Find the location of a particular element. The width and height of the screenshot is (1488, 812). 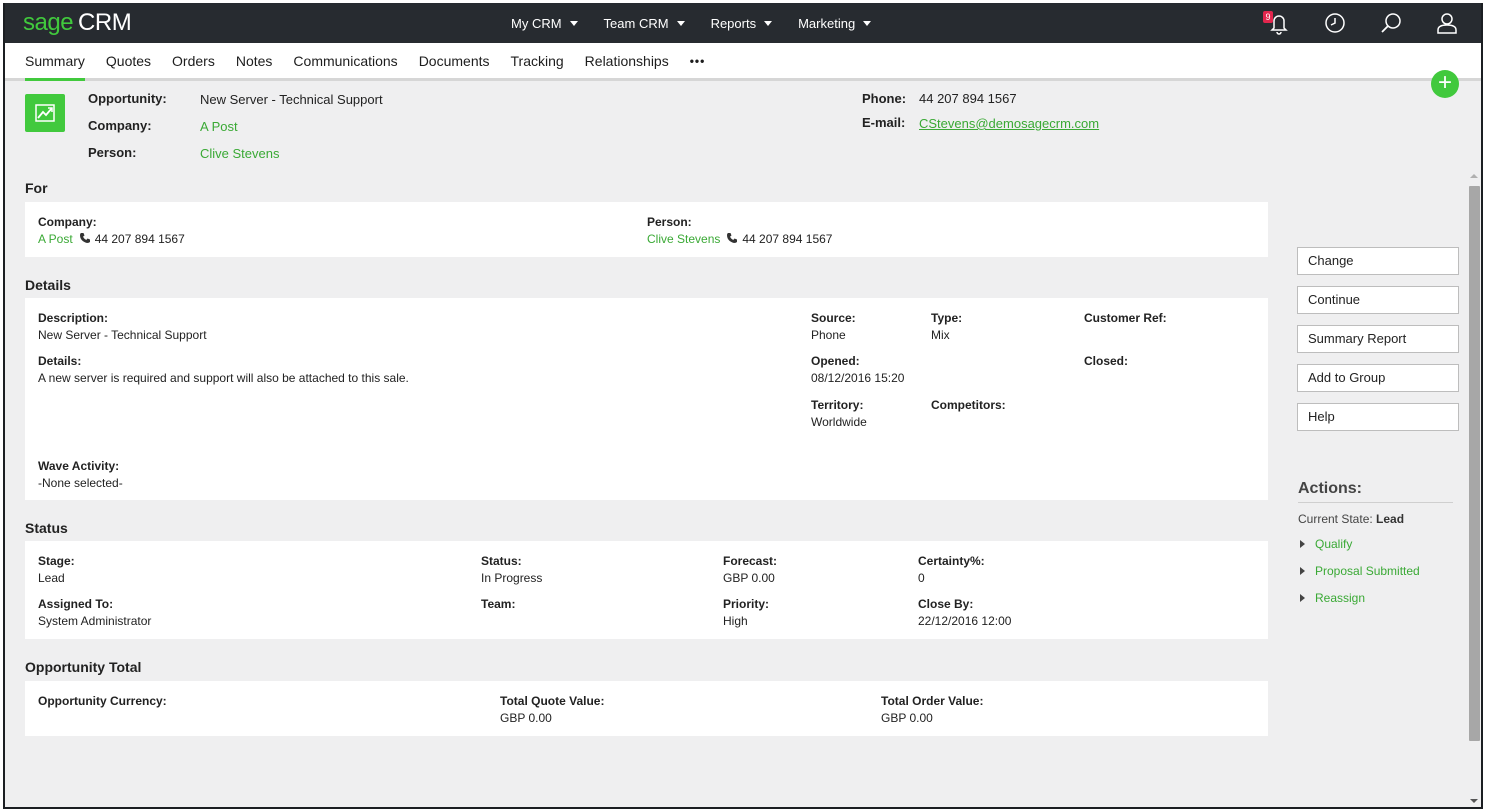

scroll-down-arrow-icon is located at coordinates (1474, 801).